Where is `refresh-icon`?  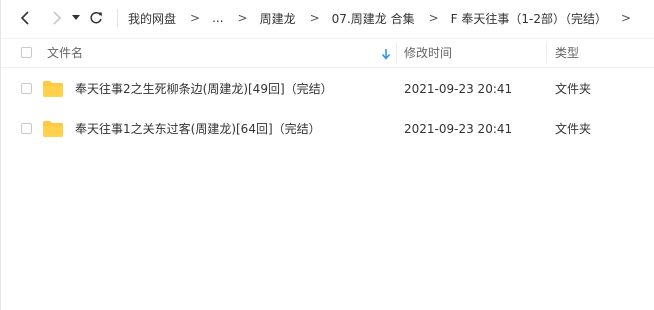 refresh-icon is located at coordinates (96, 17).